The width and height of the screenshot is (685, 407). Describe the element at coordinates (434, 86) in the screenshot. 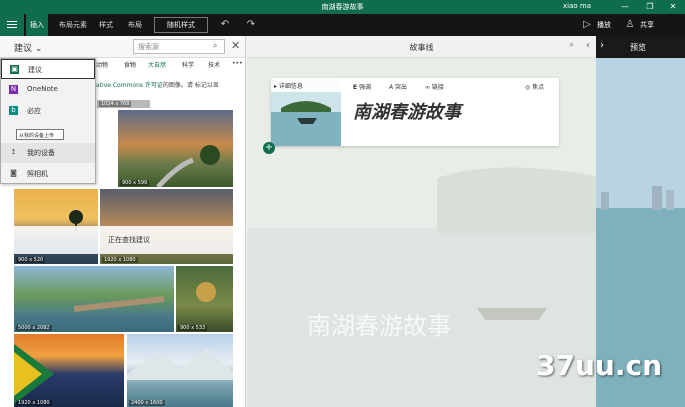

I see `link-button: ∞ 链接` at that location.